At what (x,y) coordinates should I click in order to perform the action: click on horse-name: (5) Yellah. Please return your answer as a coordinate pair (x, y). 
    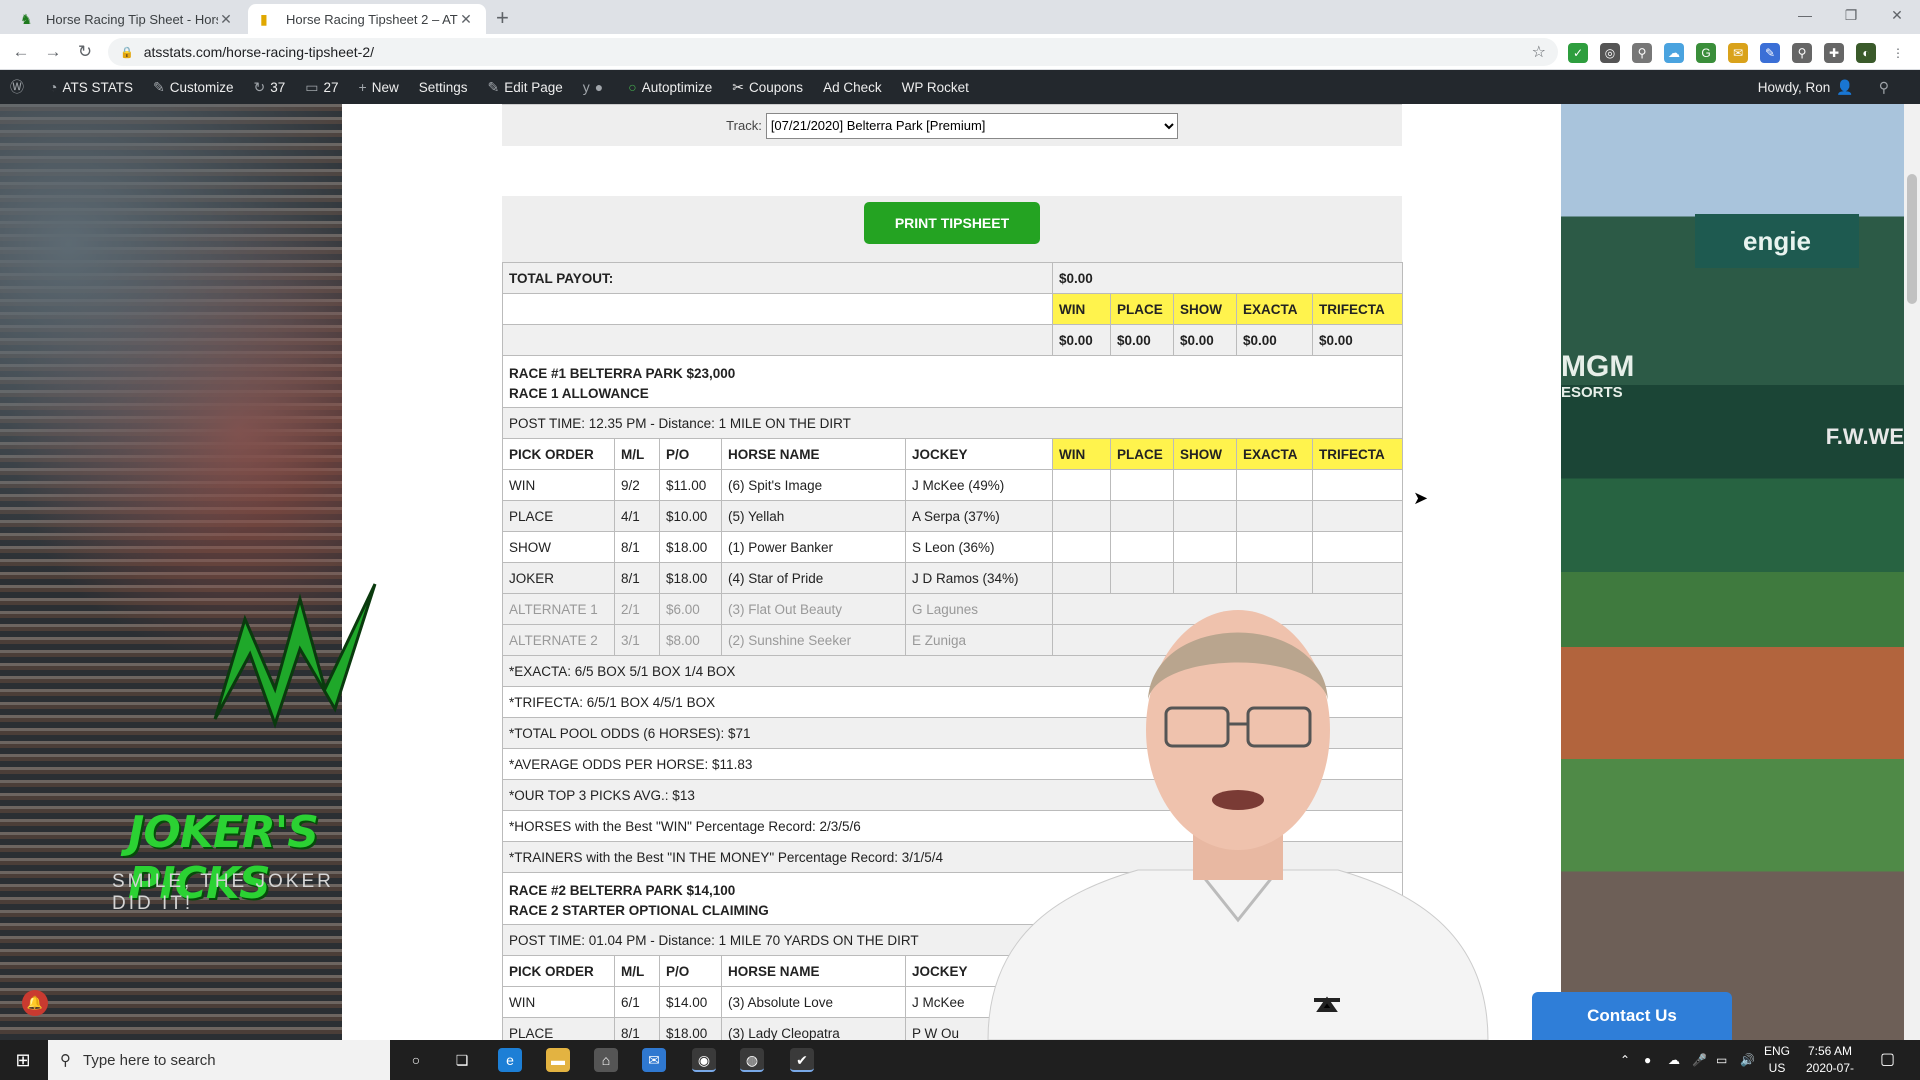
    Looking at the image, I should click on (813, 516).